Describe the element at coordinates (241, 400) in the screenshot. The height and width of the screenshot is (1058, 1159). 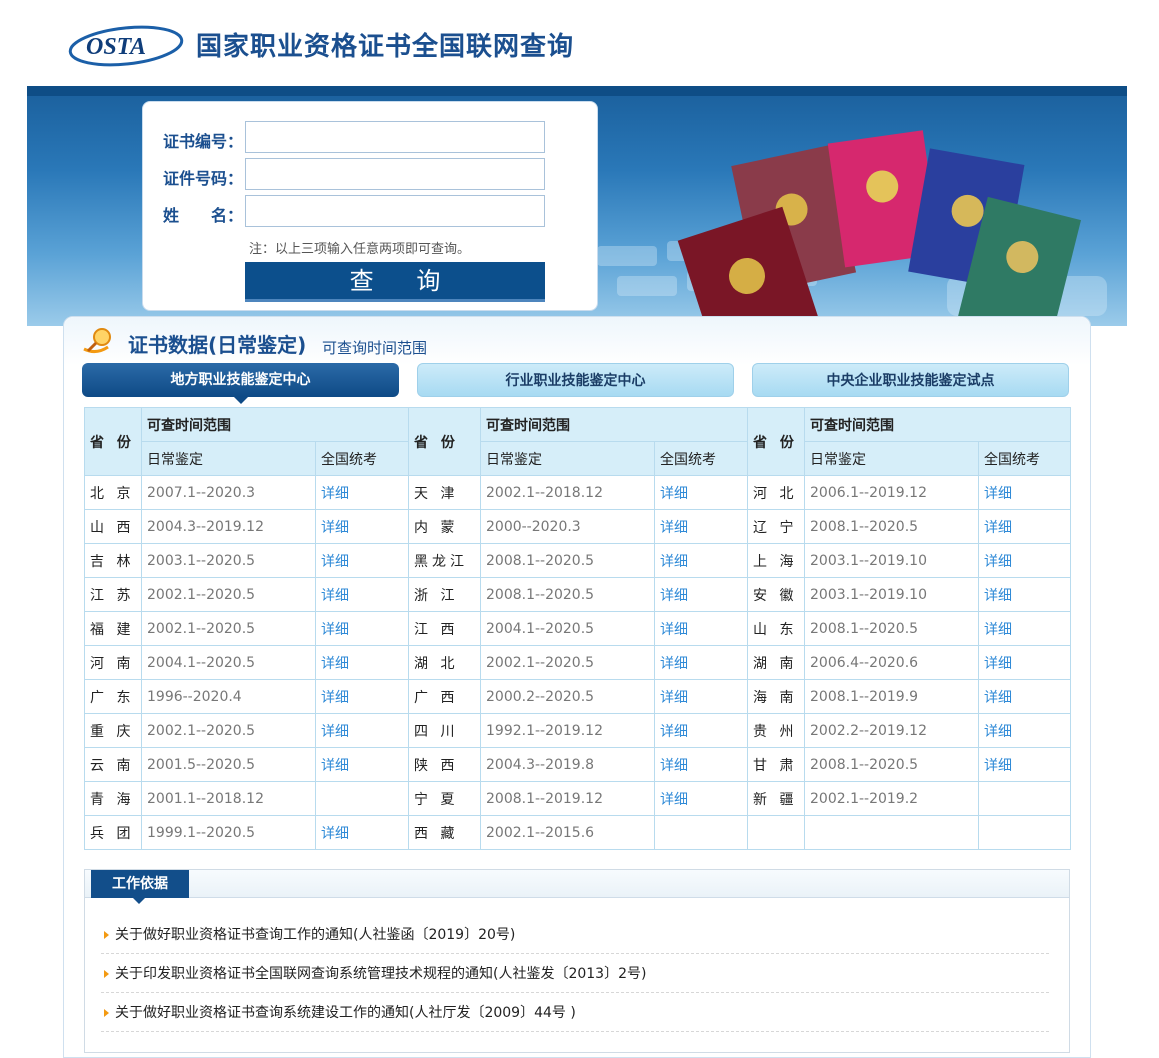
I see `active-tab-pointer` at that location.